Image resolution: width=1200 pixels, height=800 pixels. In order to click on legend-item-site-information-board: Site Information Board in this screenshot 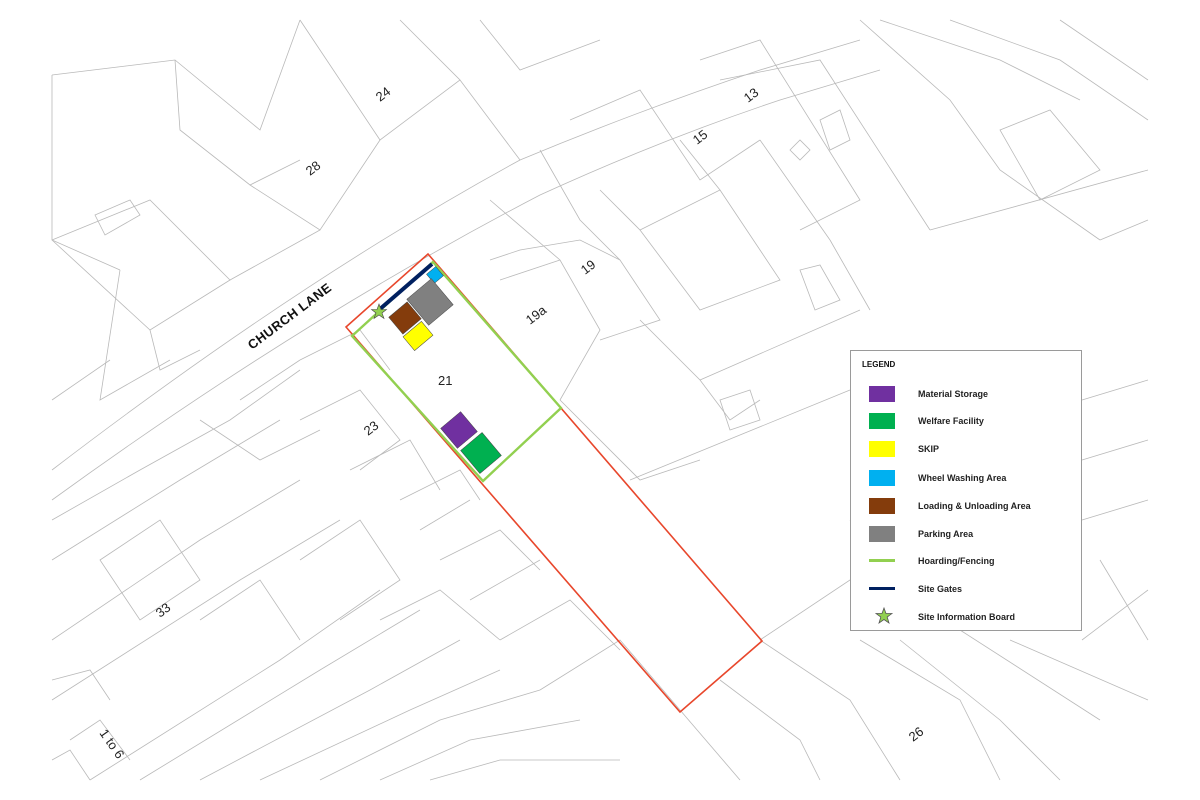, I will do `click(967, 617)`.